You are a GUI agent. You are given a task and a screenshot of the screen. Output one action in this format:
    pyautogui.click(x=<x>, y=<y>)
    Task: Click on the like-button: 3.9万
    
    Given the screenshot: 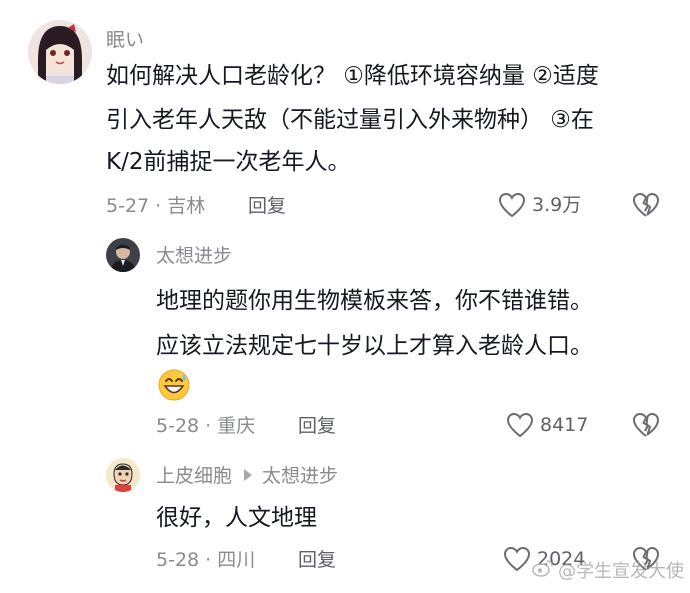 What is the action you would take?
    pyautogui.click(x=539, y=205)
    